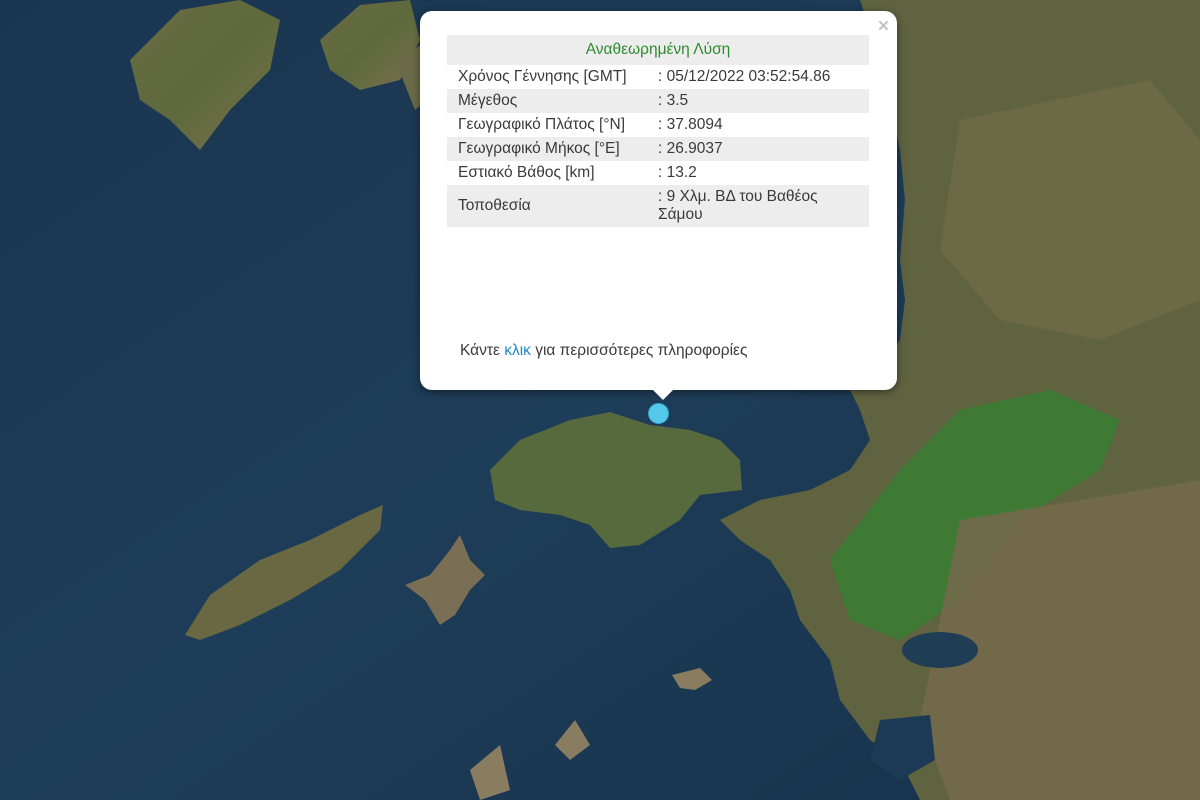 The height and width of the screenshot is (800, 1200). I want to click on depth-label: Εστιακό Βάθος [km], so click(526, 172).